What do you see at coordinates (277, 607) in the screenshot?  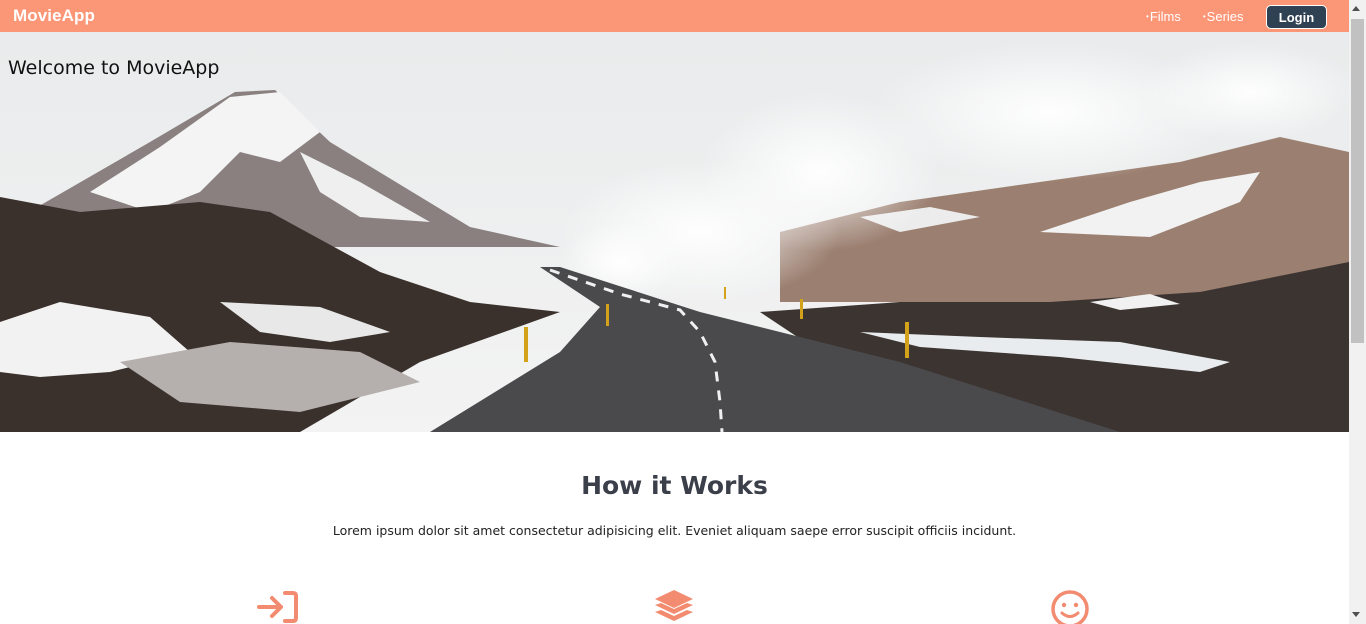 I see `login-arrow-icon` at bounding box center [277, 607].